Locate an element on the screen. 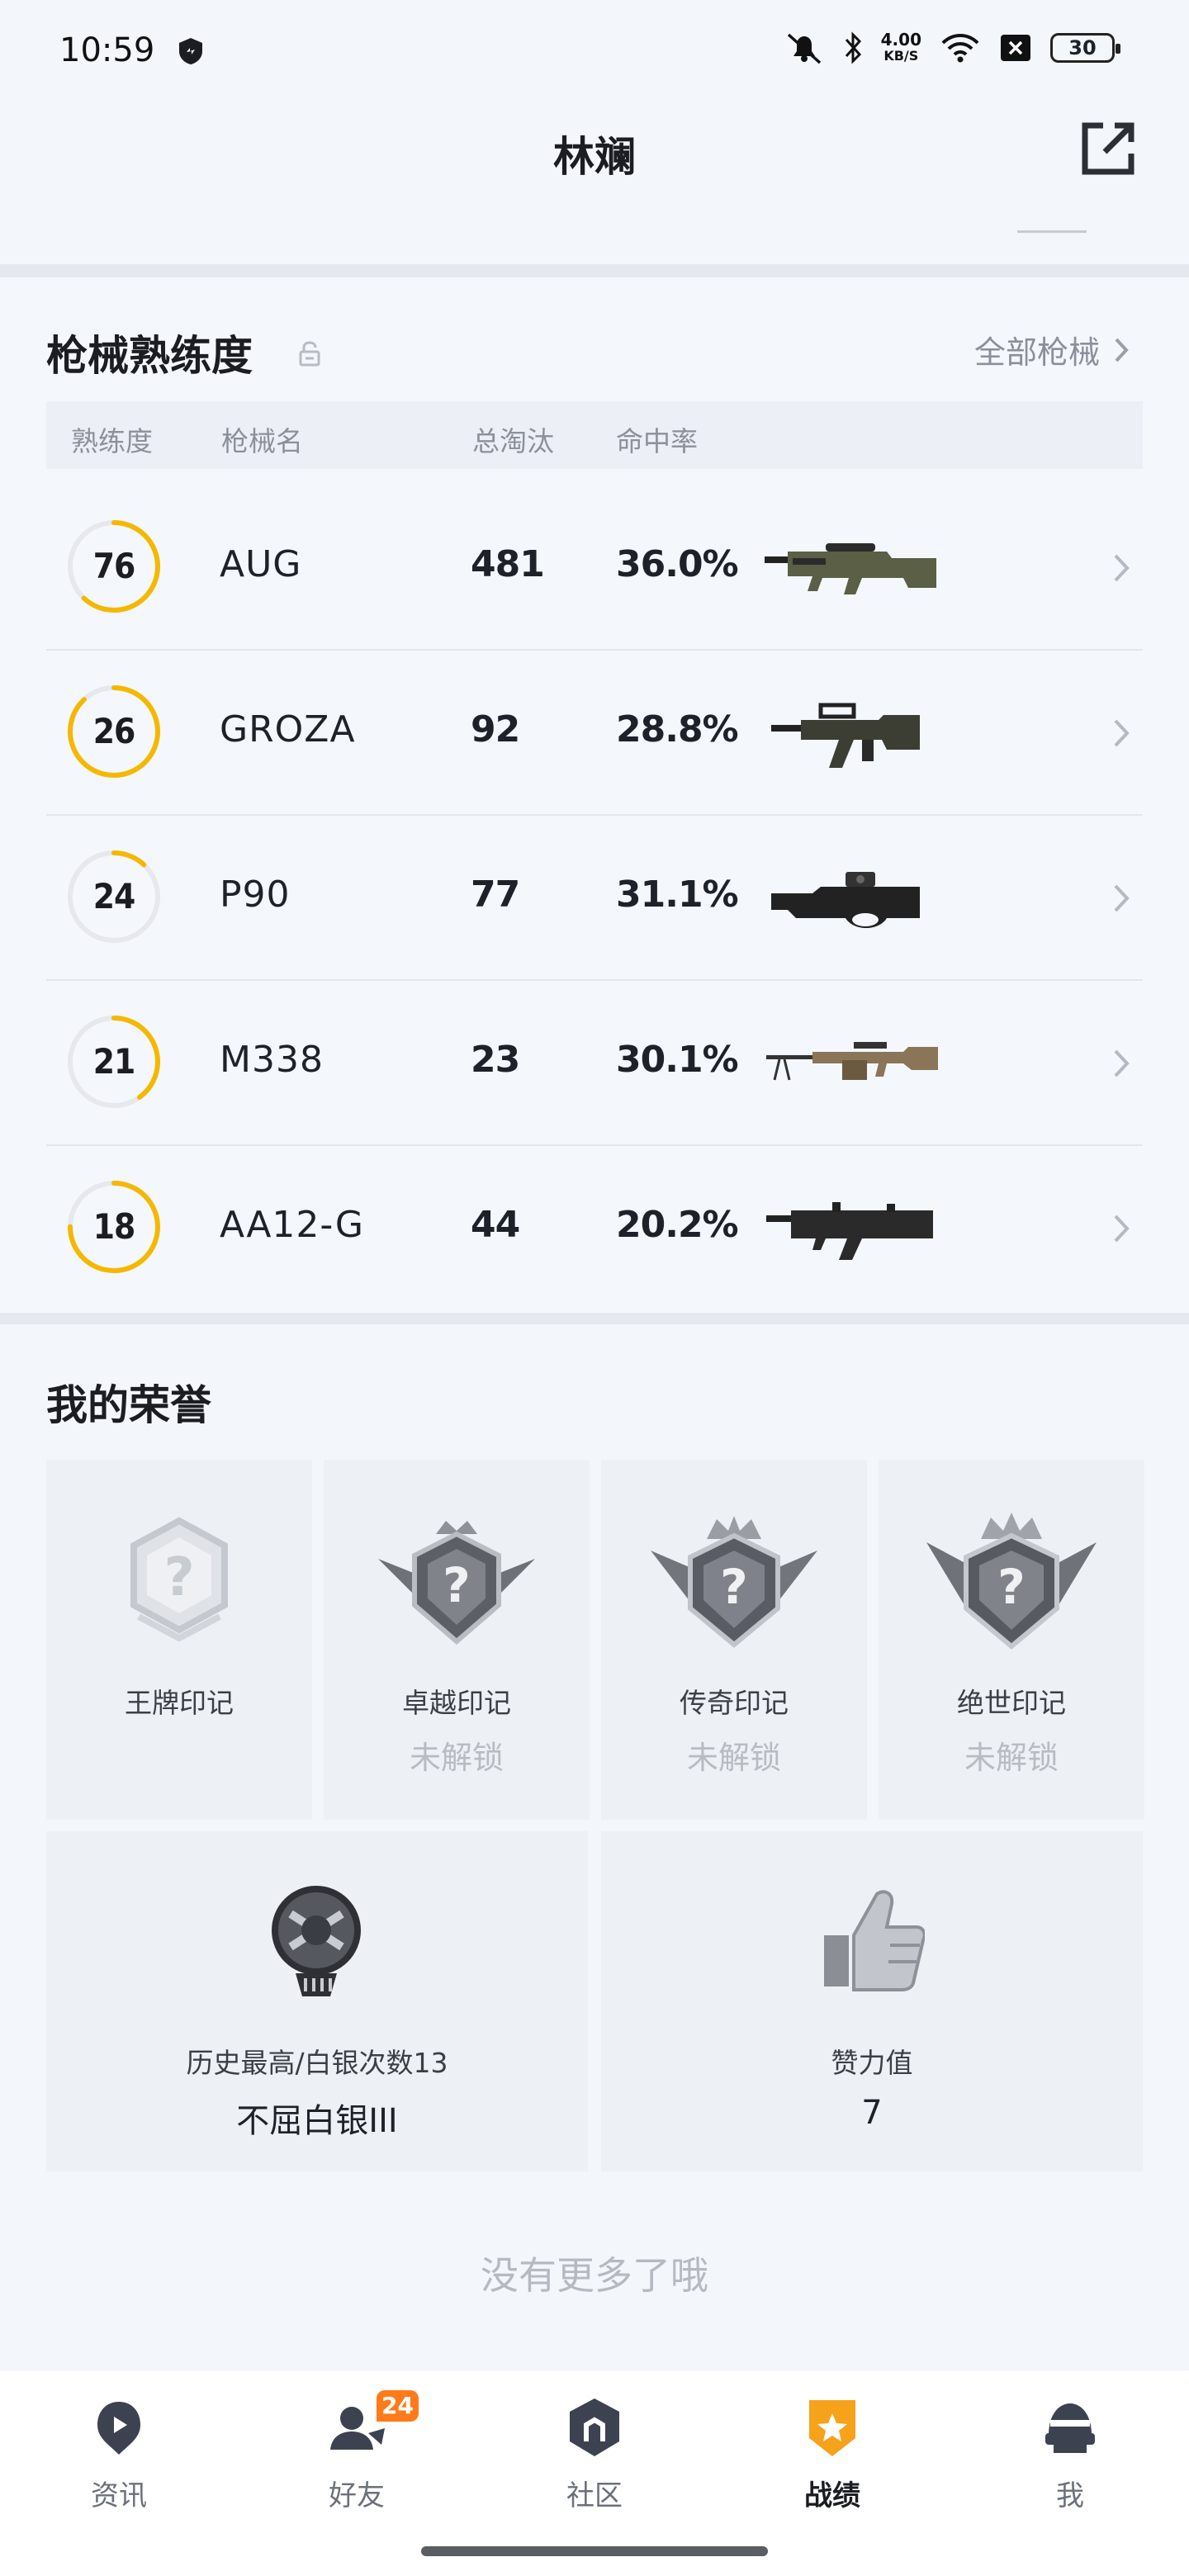 Image resolution: width=1189 pixels, height=2576 pixels. nav-item-friends: 24 好友 is located at coordinates (356, 2454).